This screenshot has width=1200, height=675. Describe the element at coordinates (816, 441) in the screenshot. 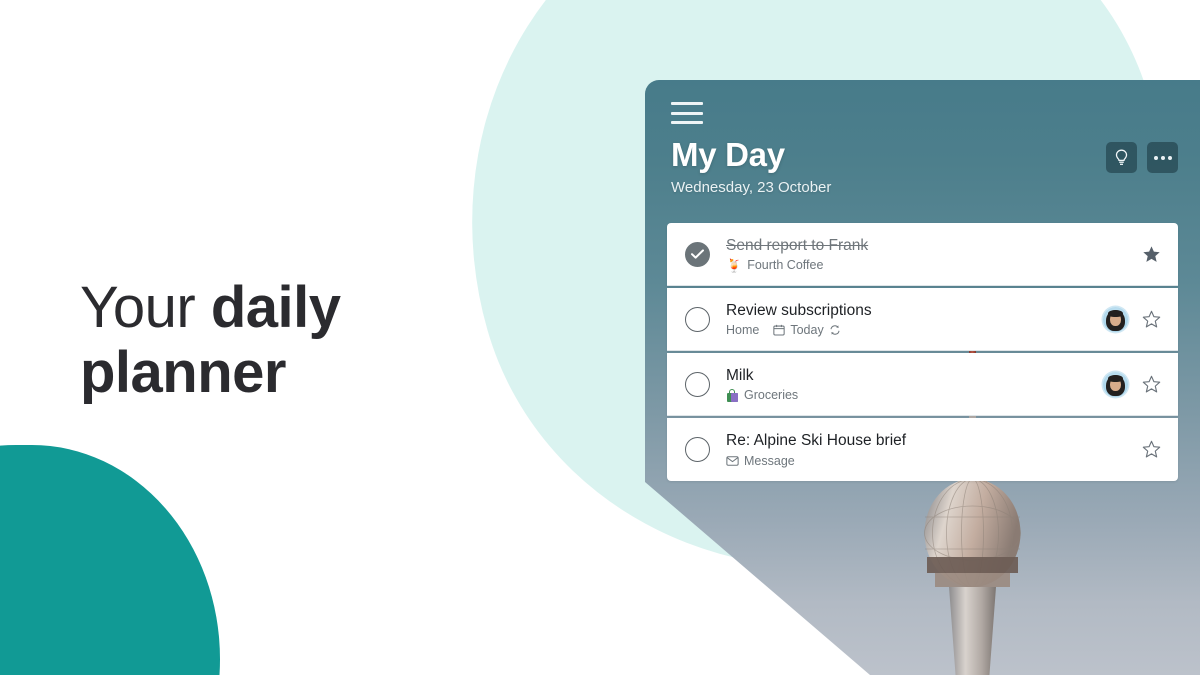

I see `task-title: Re: Alpine Ski House brief` at that location.